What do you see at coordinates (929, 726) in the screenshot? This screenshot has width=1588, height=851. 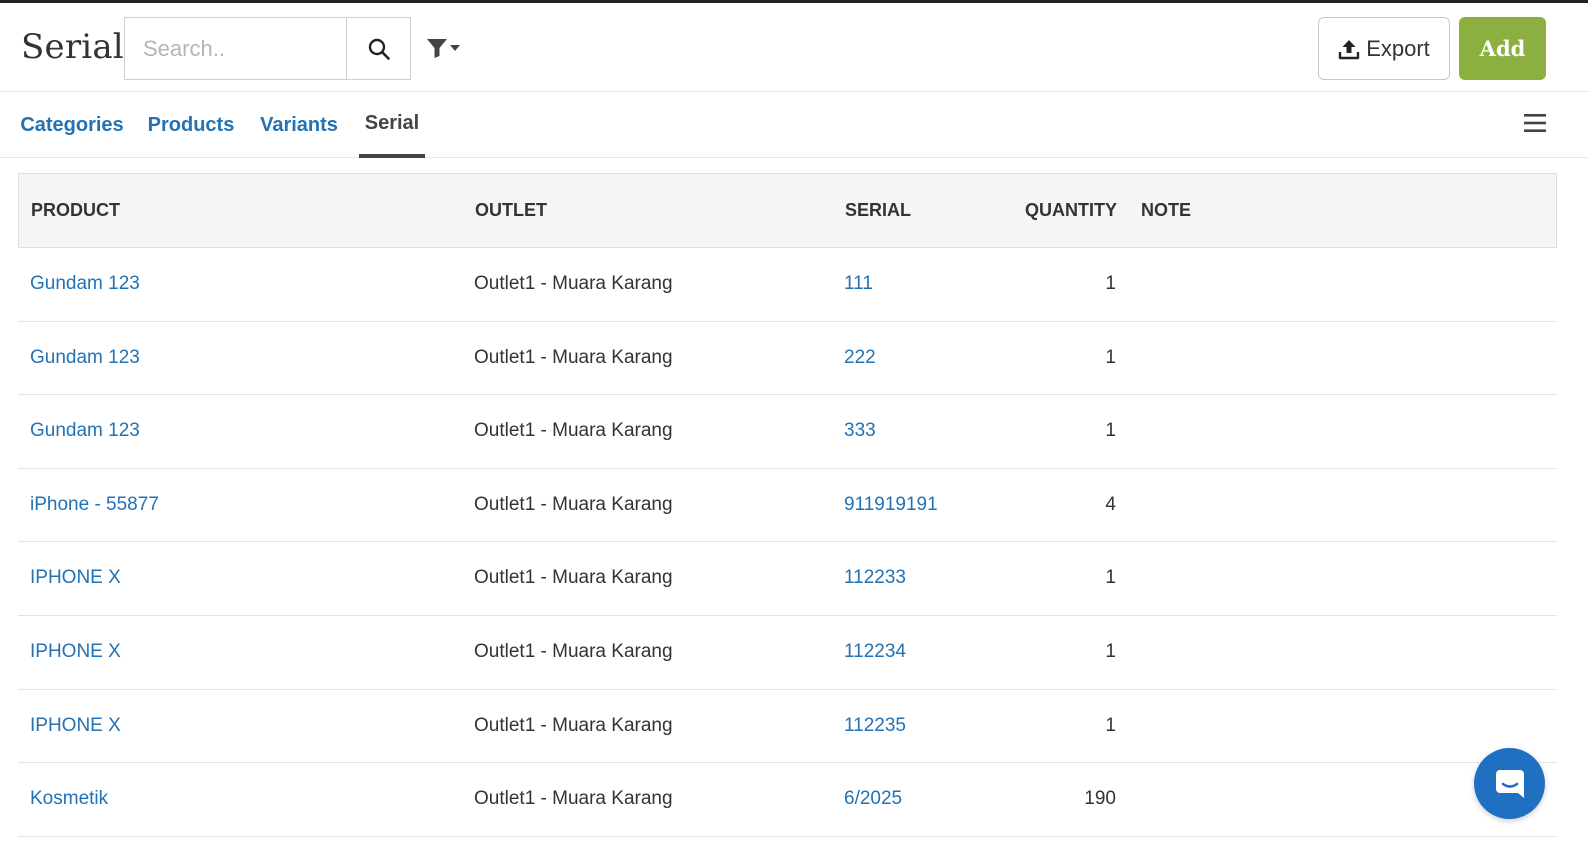 I see `serial-link: 112235` at bounding box center [929, 726].